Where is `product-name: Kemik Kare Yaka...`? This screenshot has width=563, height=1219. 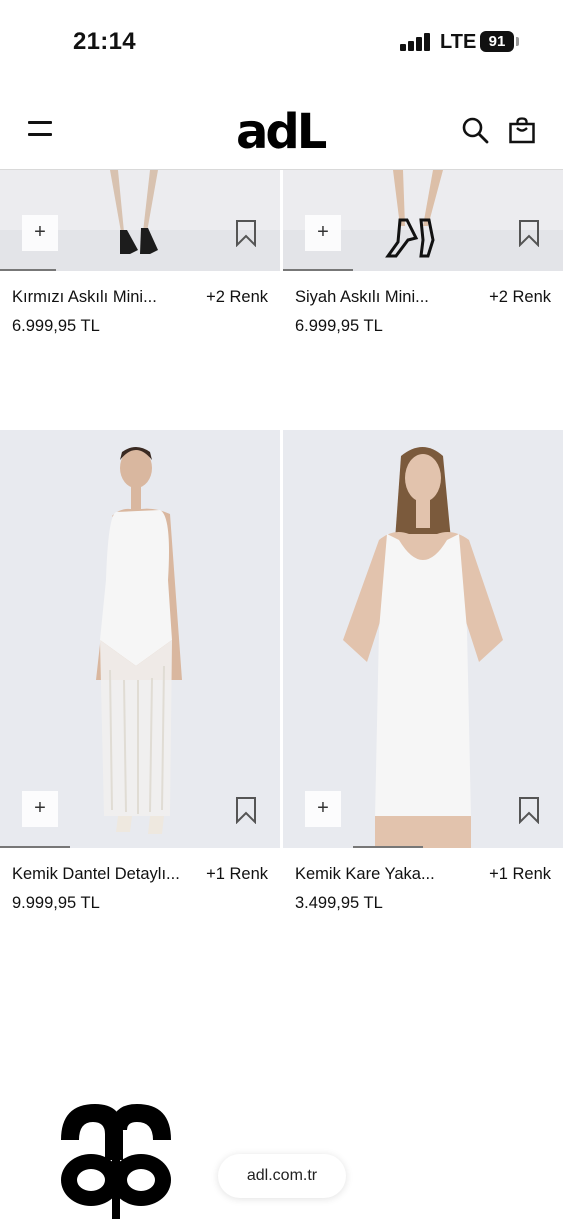 product-name: Kemik Kare Yaka... is located at coordinates (365, 874).